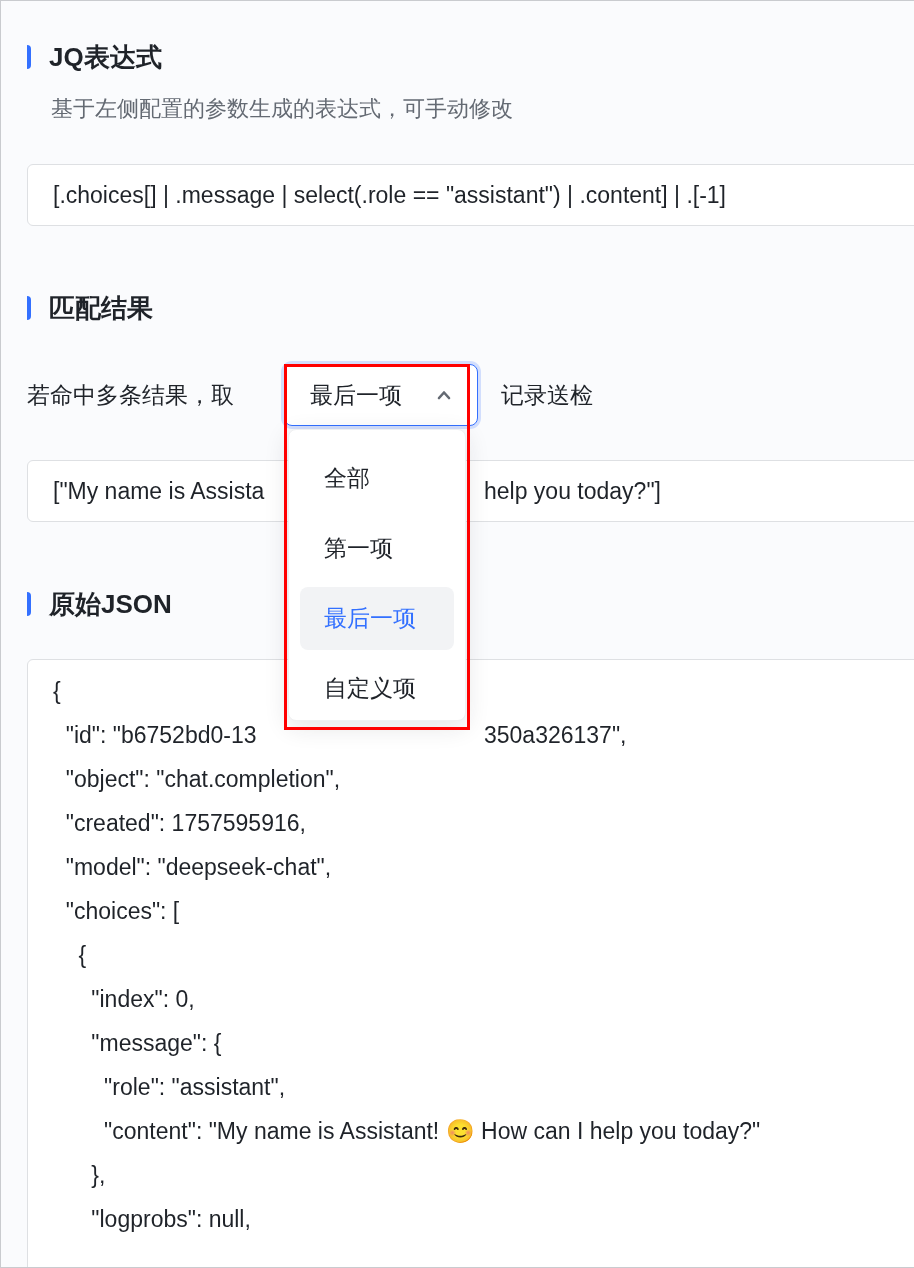 This screenshot has height=1268, width=914. Describe the element at coordinates (142, 999) in the screenshot. I see `code-line: "index": 0,` at that location.